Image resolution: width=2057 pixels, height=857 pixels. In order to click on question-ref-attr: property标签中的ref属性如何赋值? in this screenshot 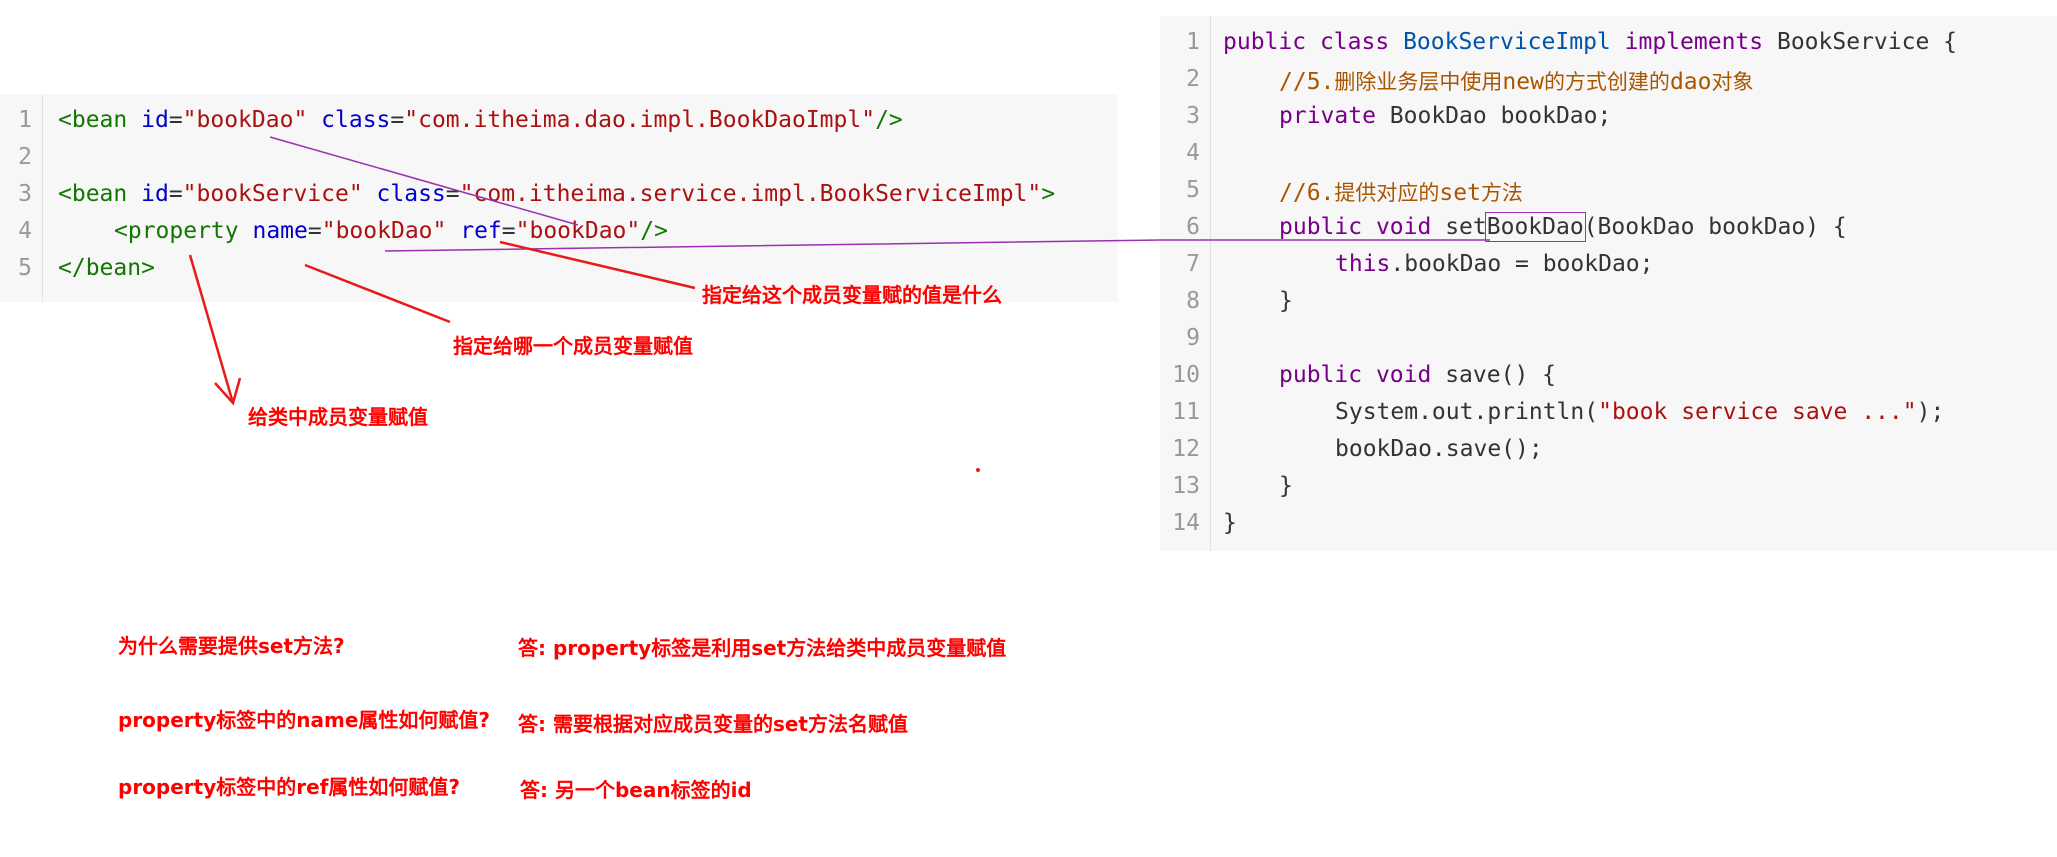, I will do `click(289, 787)`.